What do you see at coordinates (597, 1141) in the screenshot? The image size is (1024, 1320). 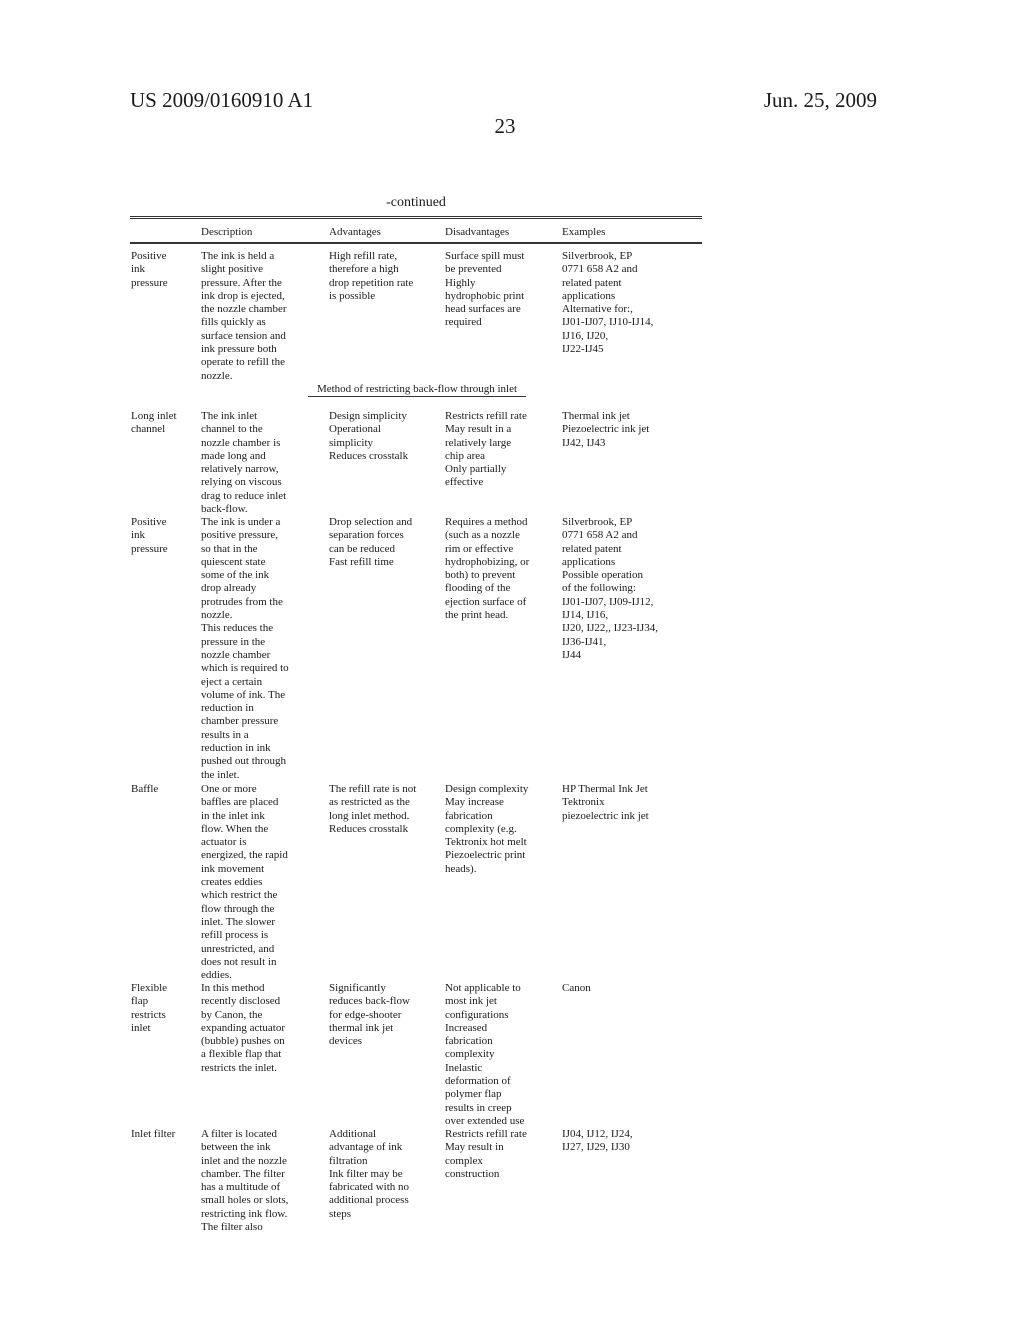 I see `row-examples: IJ04, IJ12, IJ24, IJ27, IJ29, IJ30` at bounding box center [597, 1141].